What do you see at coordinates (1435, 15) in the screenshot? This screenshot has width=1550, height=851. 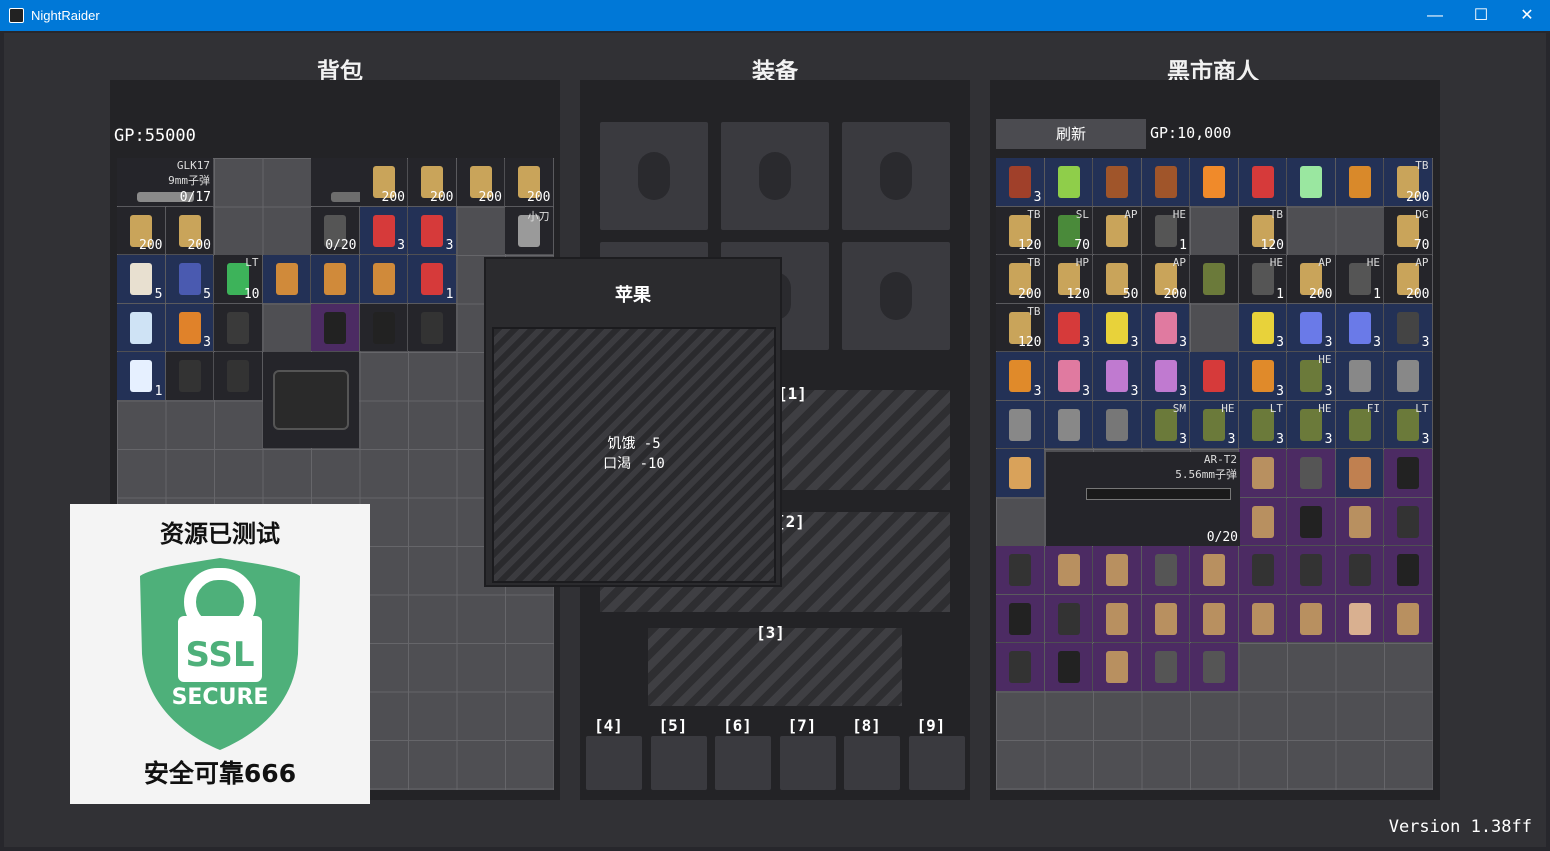 I see `minimize-button: —` at bounding box center [1435, 15].